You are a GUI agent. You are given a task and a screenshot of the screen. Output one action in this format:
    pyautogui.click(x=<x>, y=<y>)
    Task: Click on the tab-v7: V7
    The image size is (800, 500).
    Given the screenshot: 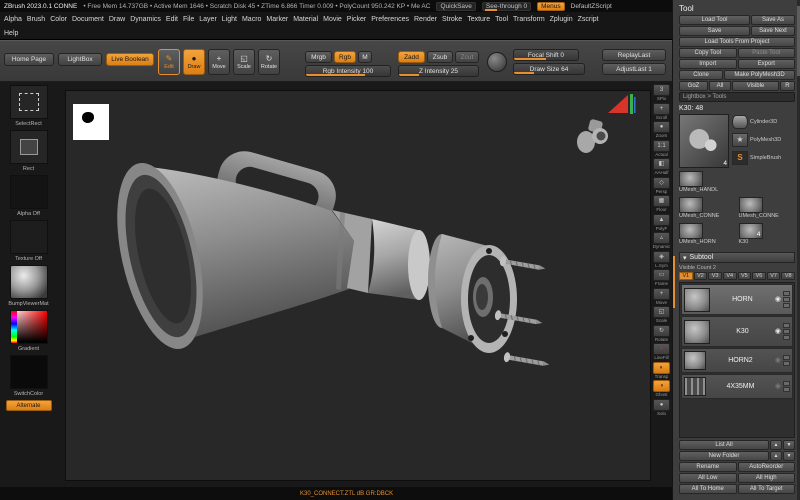 What is the action you would take?
    pyautogui.click(x=773, y=276)
    